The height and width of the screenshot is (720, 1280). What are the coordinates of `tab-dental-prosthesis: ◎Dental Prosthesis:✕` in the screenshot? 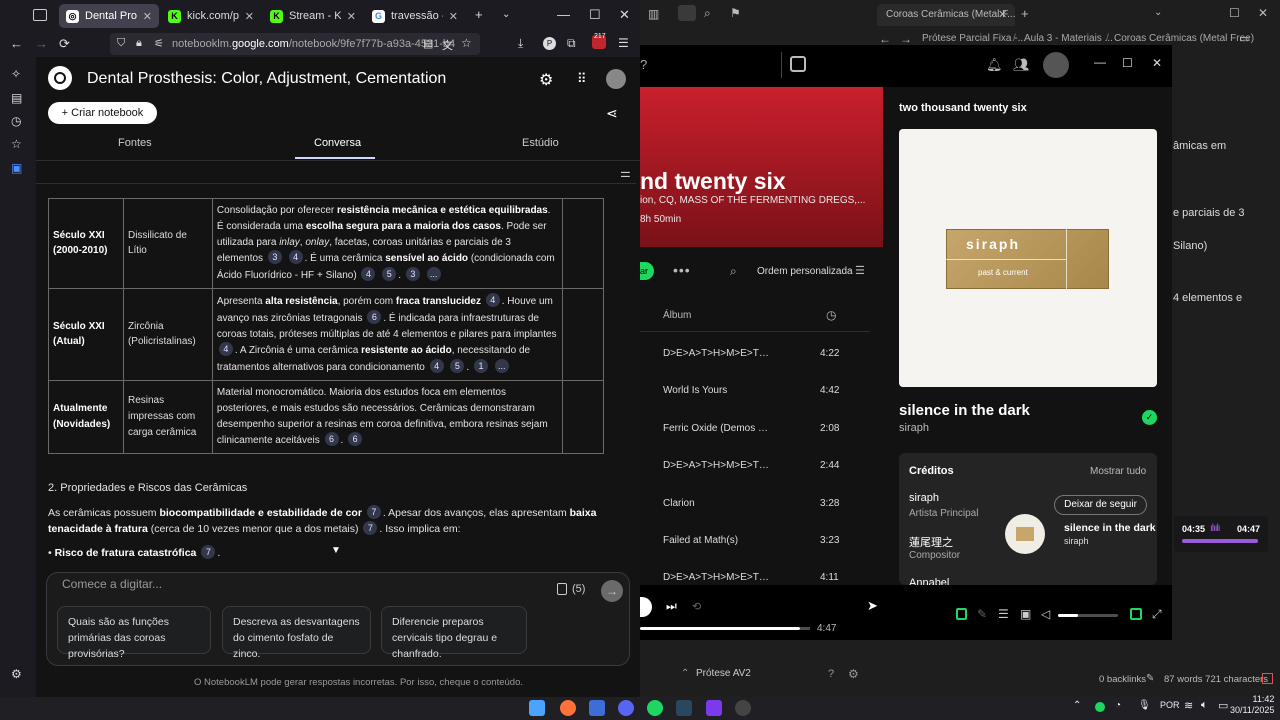 It's located at (109, 16).